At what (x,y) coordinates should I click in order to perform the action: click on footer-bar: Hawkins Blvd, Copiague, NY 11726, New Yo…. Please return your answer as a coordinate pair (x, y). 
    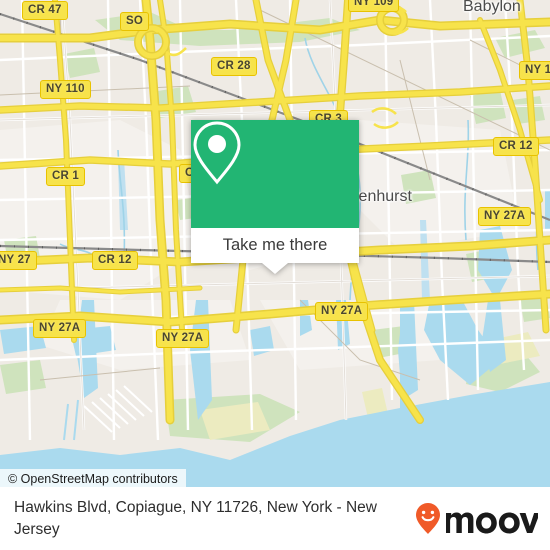
    Looking at the image, I should click on (275, 518).